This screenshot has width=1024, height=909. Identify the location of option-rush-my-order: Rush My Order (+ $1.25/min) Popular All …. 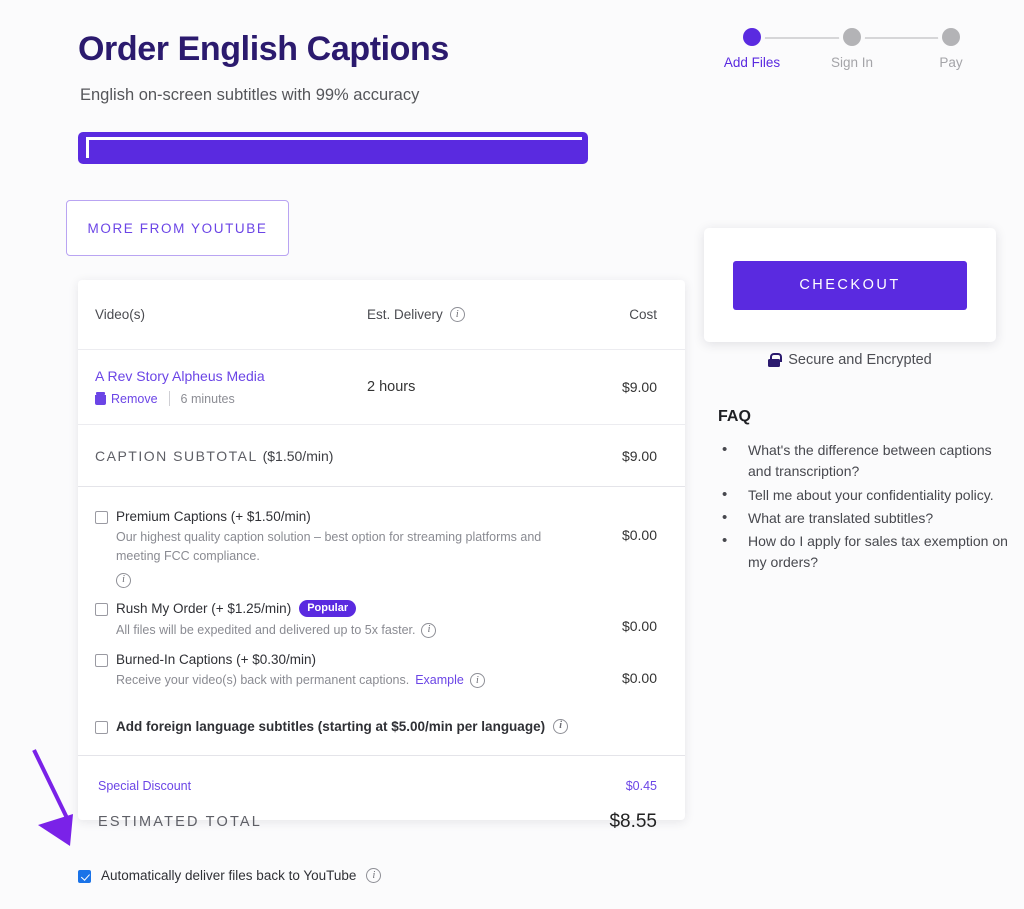
(376, 620).